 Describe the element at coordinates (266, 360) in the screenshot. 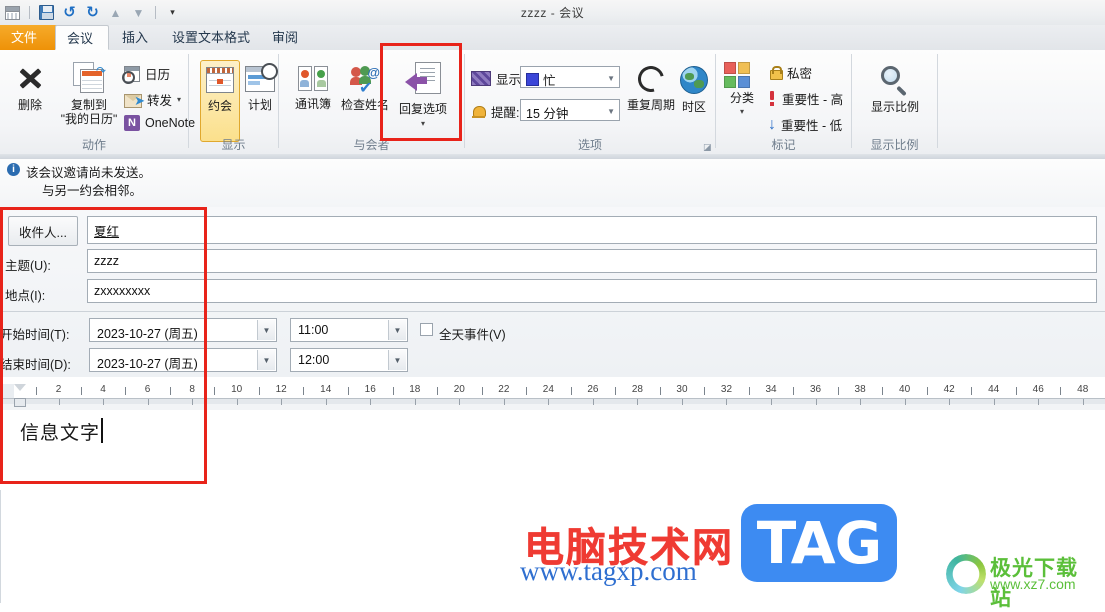

I see `end-date-chevron-down-icon: ▼` at that location.